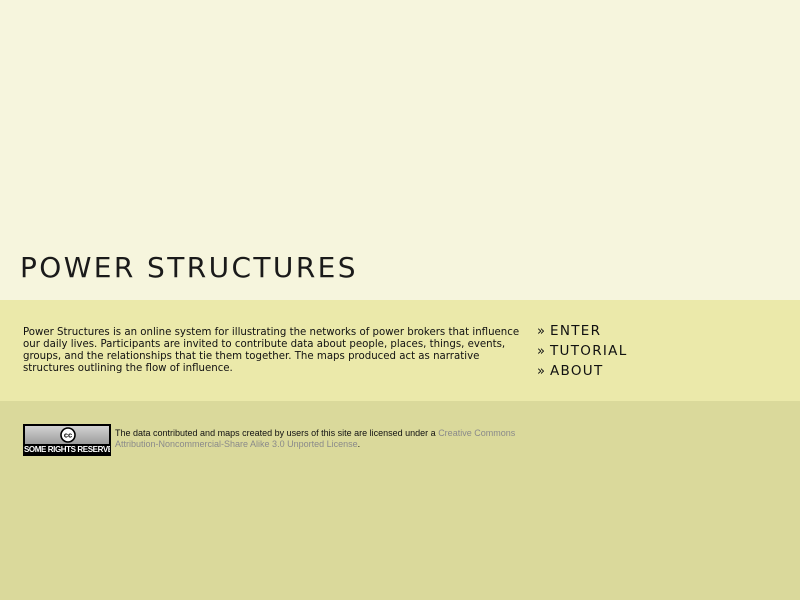 Image resolution: width=800 pixels, height=600 pixels. Describe the element at coordinates (589, 351) in the screenshot. I see `nav-item-label: TUTORIAL` at that location.